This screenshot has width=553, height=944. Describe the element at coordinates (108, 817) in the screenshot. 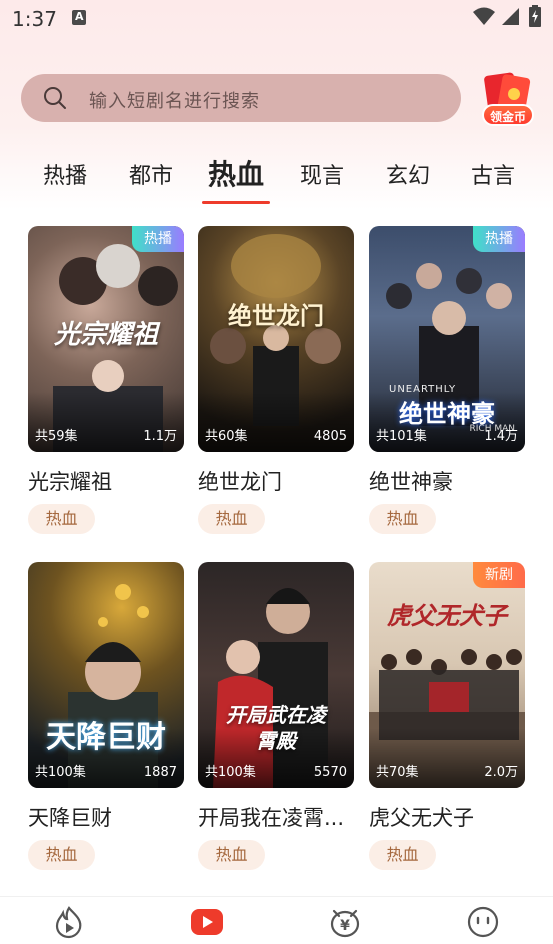

I see `drama-title: 天降巨财` at that location.